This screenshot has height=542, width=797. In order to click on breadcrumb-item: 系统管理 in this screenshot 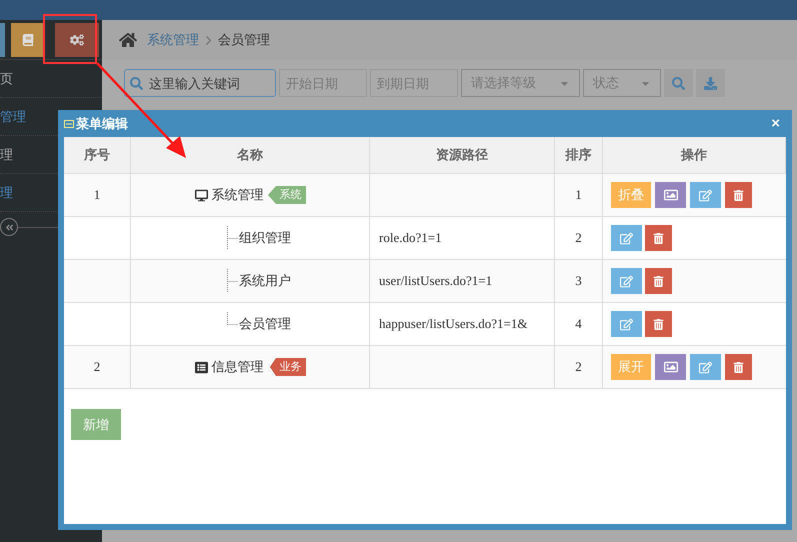, I will do `click(173, 40)`.